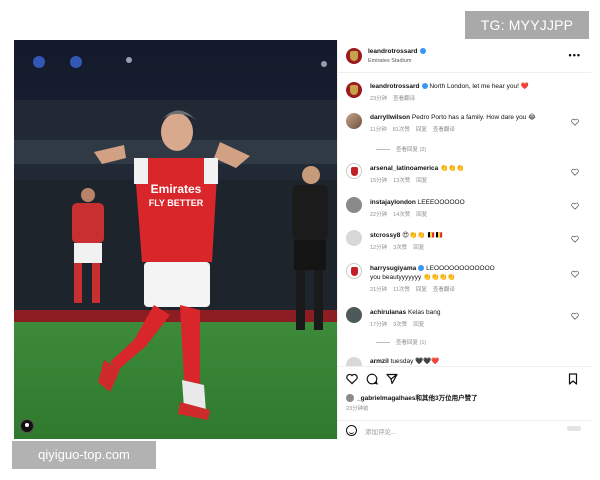 This screenshot has width=600, height=480. What do you see at coordinates (27, 426) in the screenshot?
I see `tagged-user-icon` at bounding box center [27, 426].